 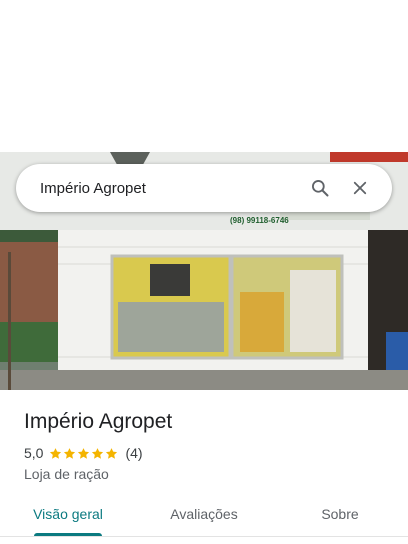 What do you see at coordinates (204, 536) in the screenshot?
I see `tabs-divider` at bounding box center [204, 536].